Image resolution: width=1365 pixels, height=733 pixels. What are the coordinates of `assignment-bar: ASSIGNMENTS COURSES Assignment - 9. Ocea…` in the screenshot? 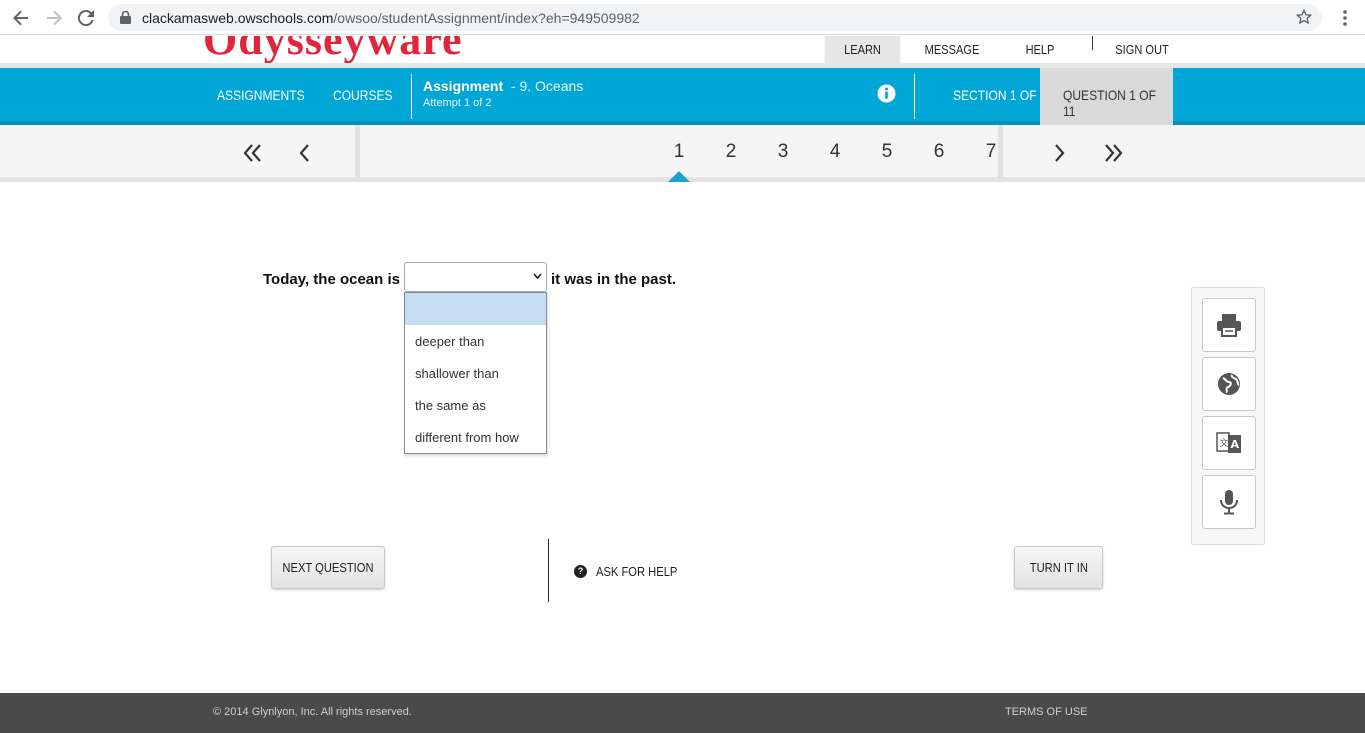 It's located at (682, 96).